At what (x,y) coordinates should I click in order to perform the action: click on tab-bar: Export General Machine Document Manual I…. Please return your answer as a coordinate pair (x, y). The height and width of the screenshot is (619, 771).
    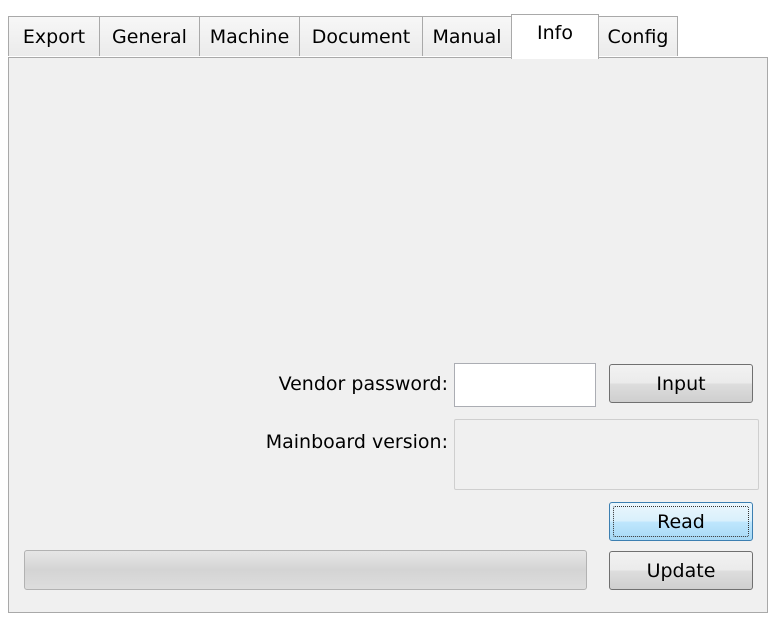
    Looking at the image, I should click on (388, 36).